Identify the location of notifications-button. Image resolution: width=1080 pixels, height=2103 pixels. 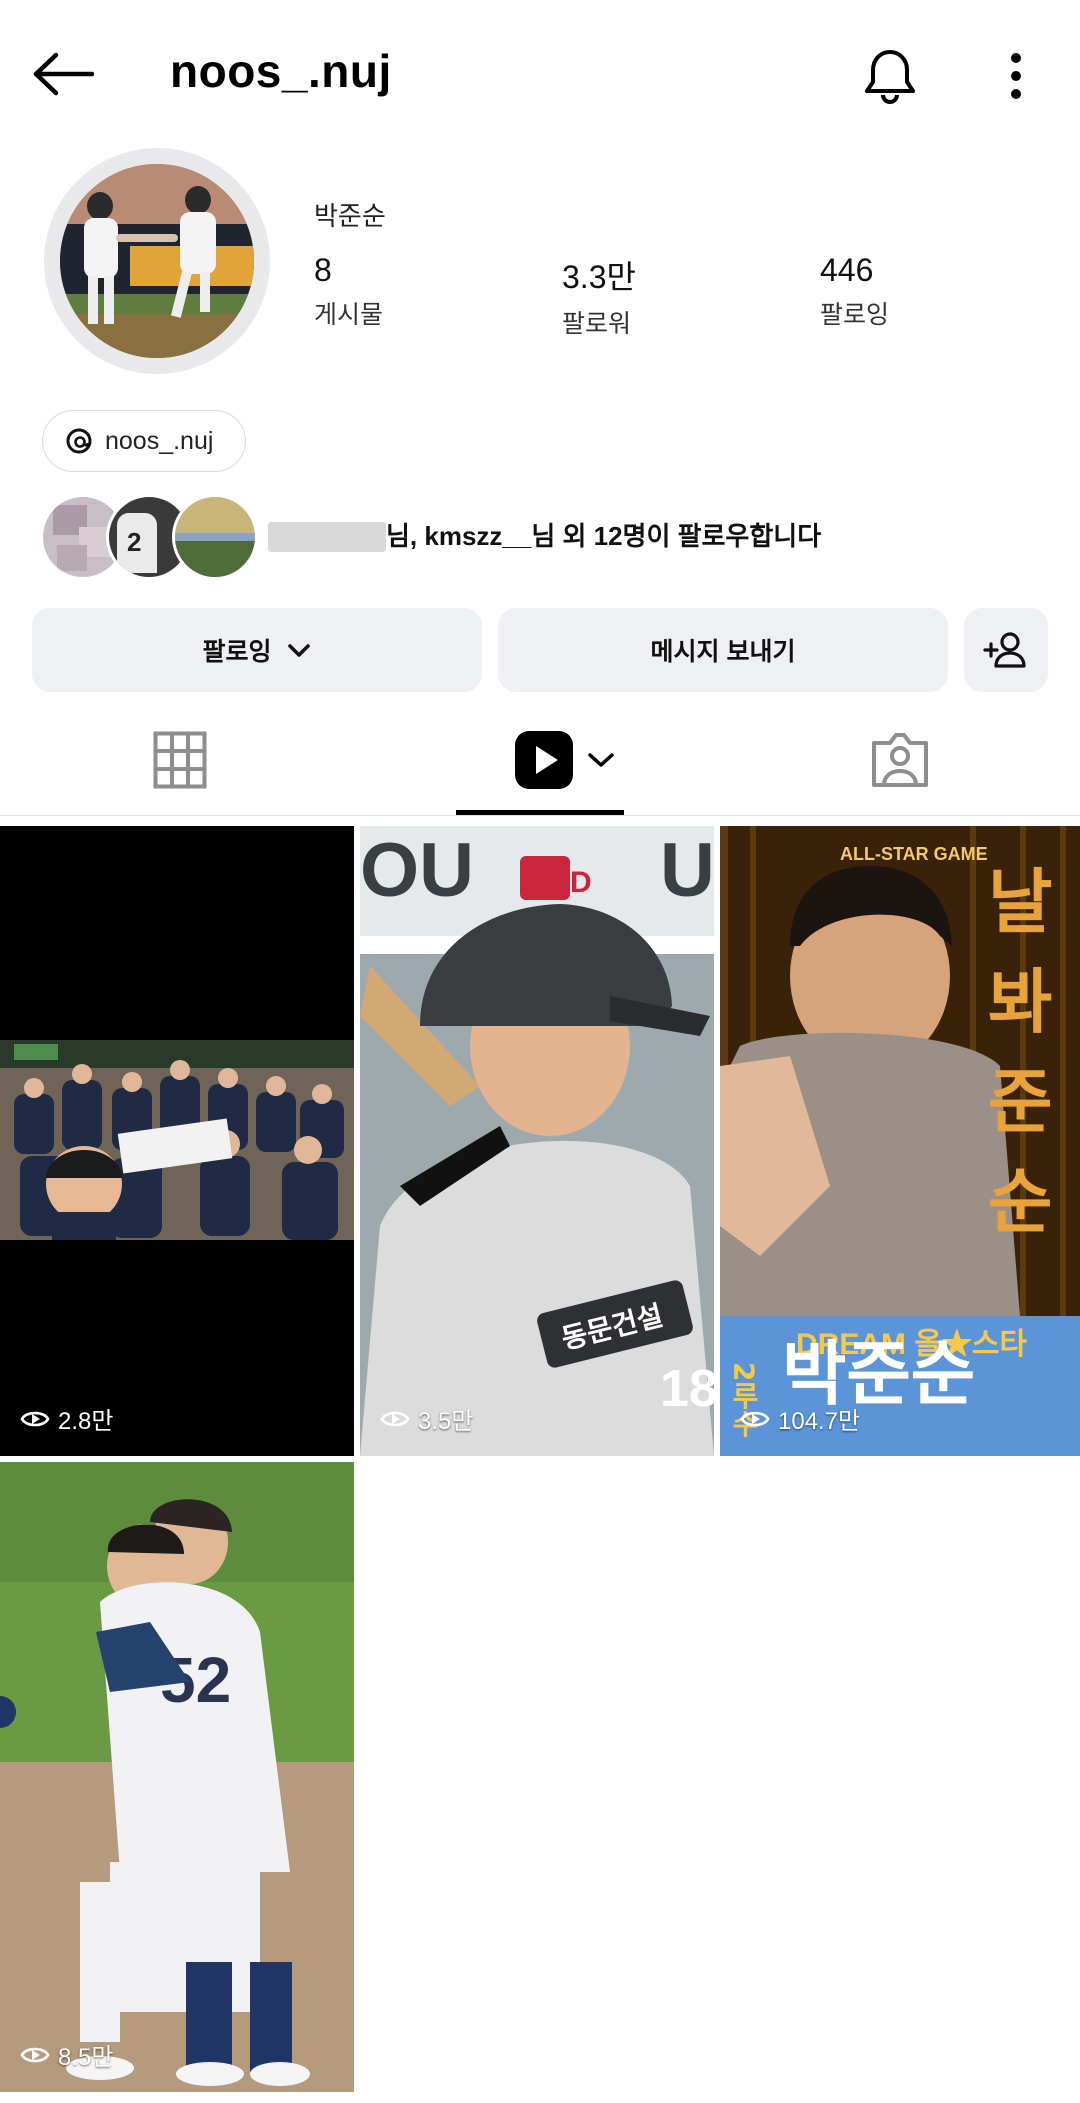
(890, 76).